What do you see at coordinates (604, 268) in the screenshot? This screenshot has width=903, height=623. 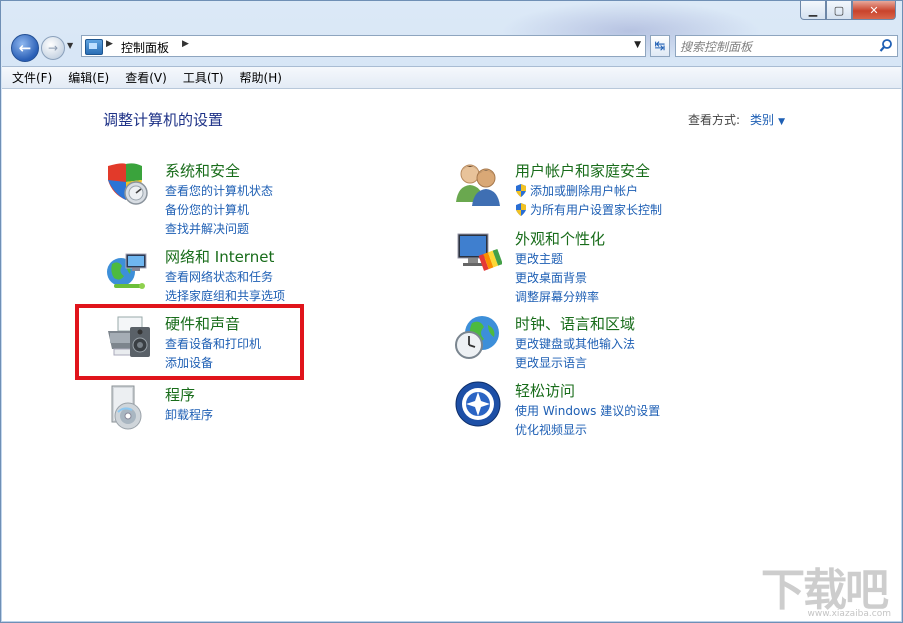 I see `category-appearance: 外观和个性化 更改主题 更改桌面背景 调整屏幕分辨率` at bounding box center [604, 268].